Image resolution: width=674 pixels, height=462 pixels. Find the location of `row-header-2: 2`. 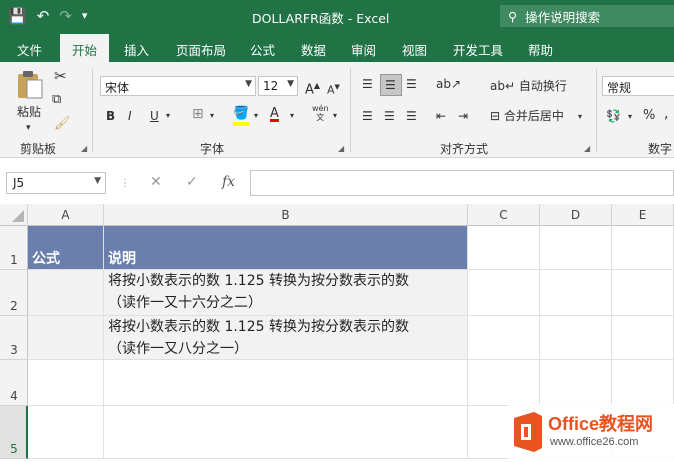

row-header-2: 2 is located at coordinates (14, 293).